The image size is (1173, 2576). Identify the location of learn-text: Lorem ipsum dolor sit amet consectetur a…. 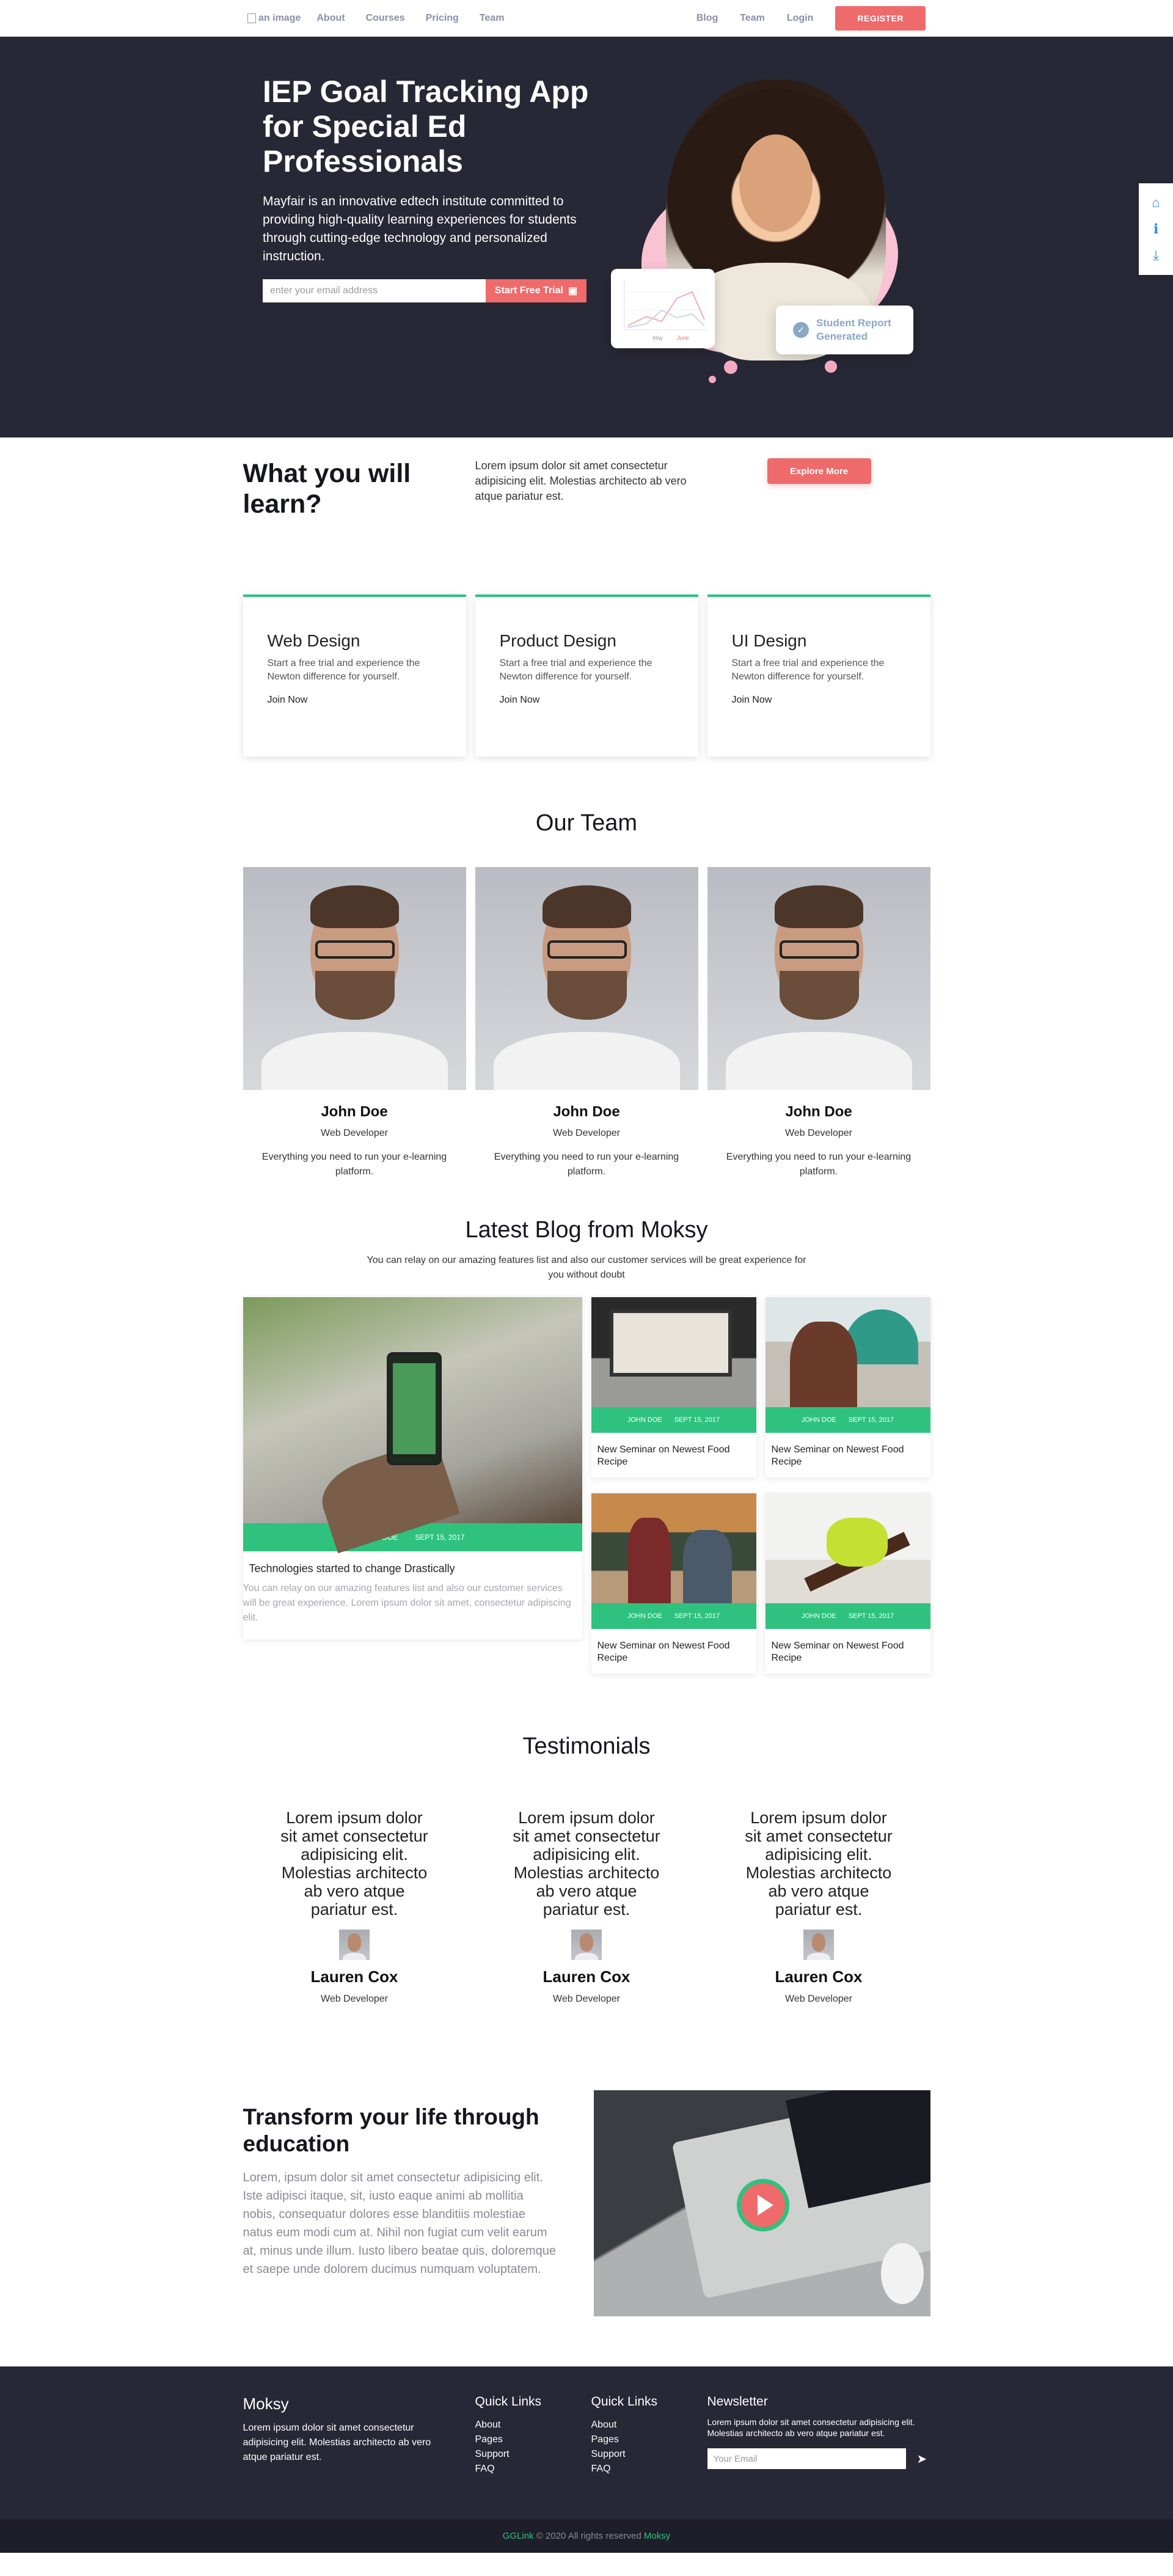
(581, 480).